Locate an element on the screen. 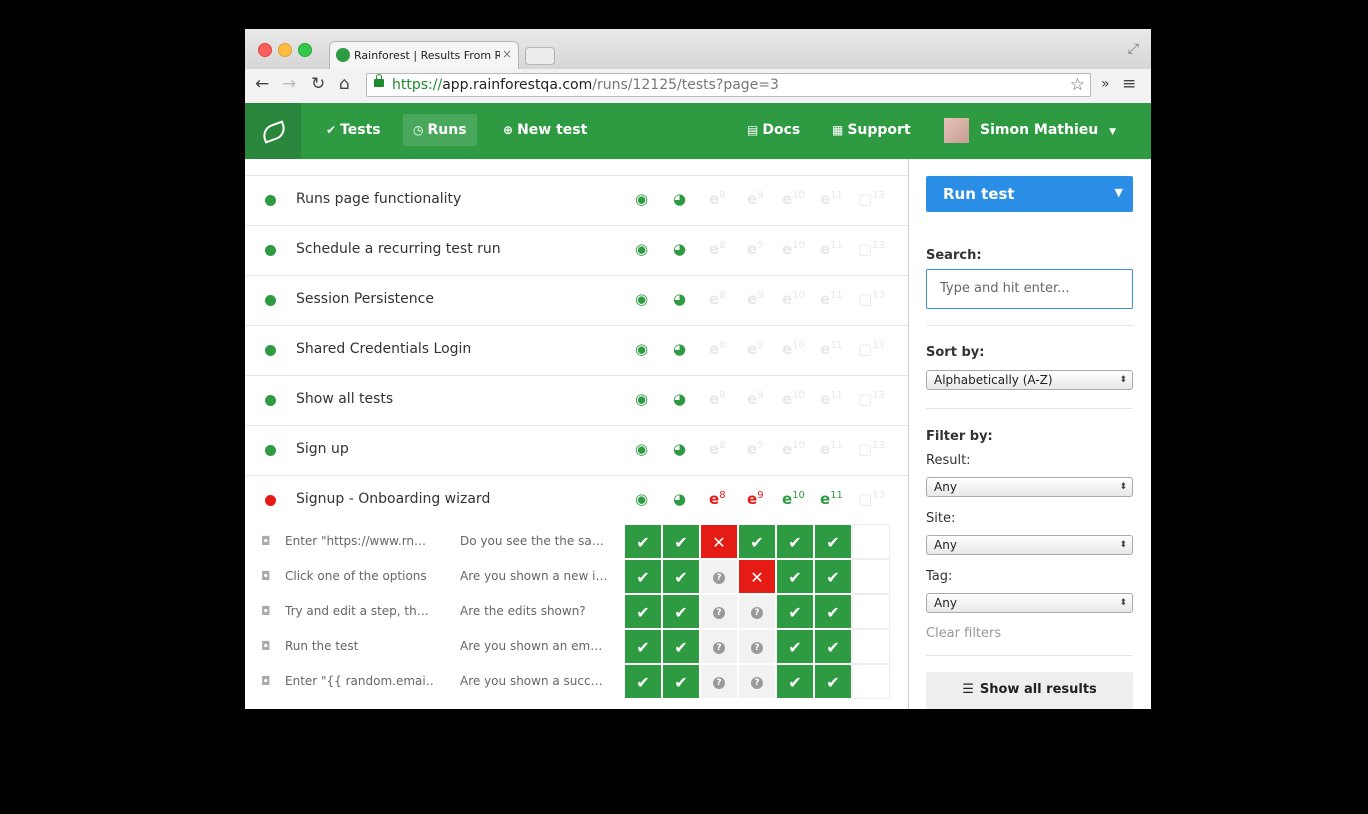 The image size is (1368, 814). forward-icon: → is located at coordinates (289, 84).